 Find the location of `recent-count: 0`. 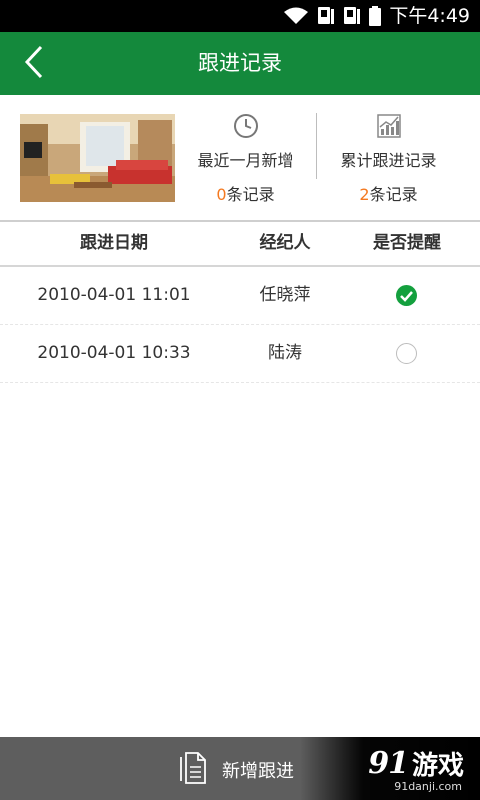

recent-count: 0 is located at coordinates (221, 194).